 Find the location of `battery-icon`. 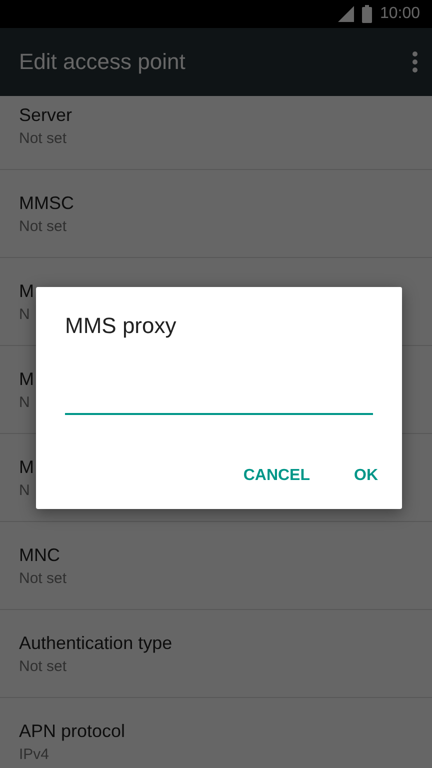

battery-icon is located at coordinates (367, 14).